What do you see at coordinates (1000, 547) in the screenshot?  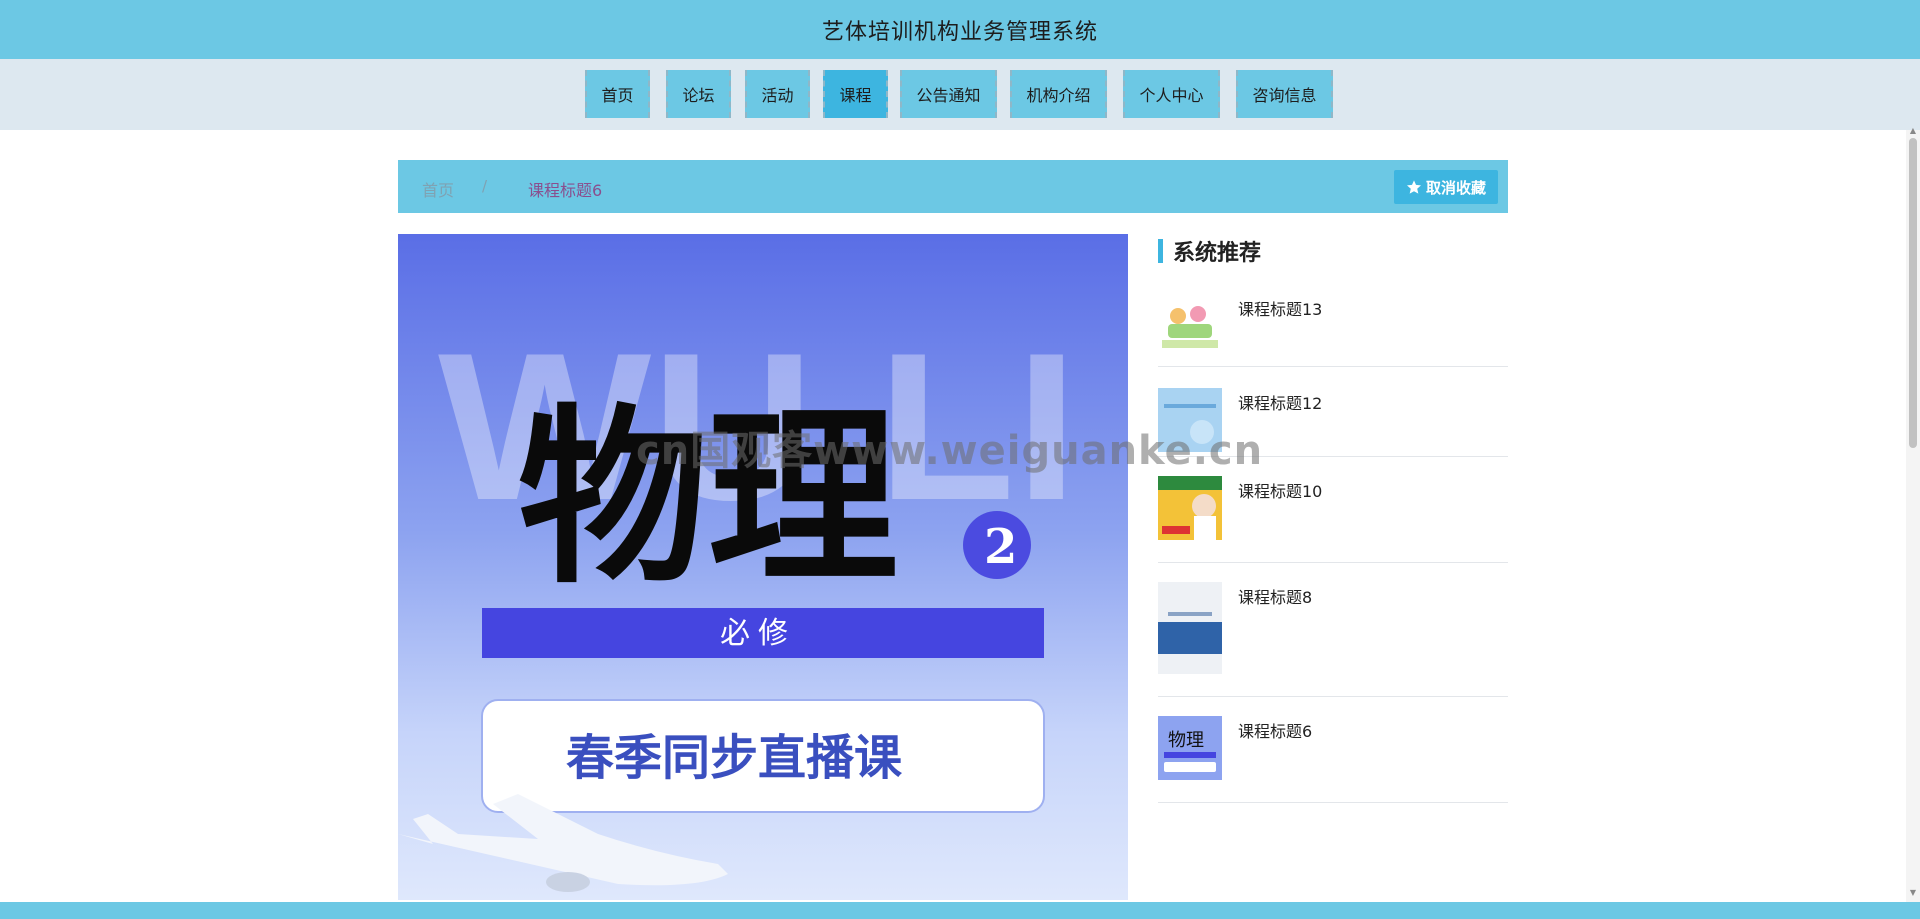 I see `poster-badge: 2` at bounding box center [1000, 547].